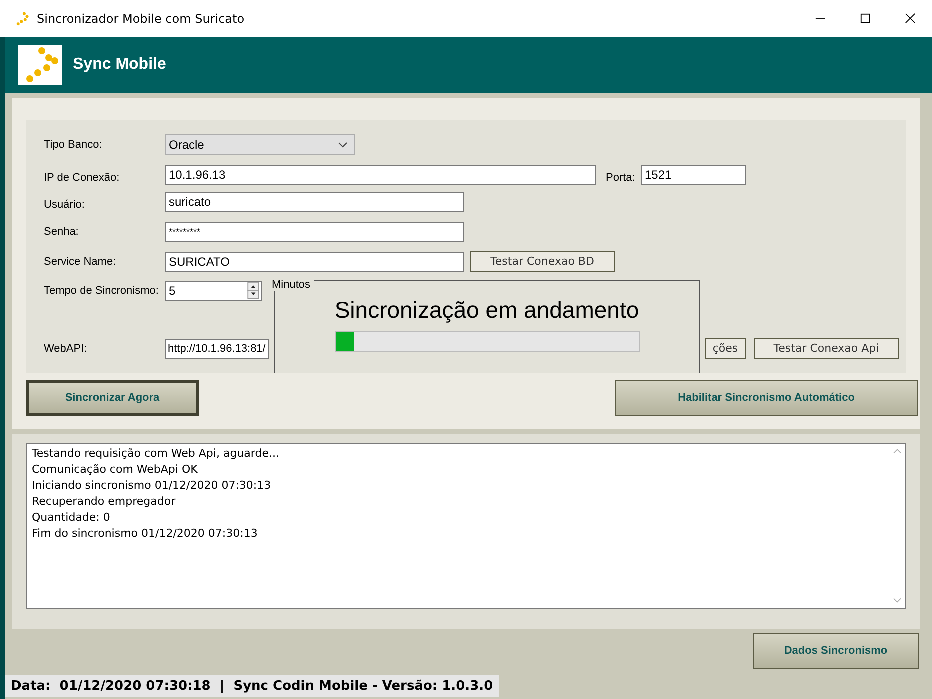 This screenshot has height=699, width=932. What do you see at coordinates (115, 470) in the screenshot?
I see `log-line: Comunicação com WebApi OK` at bounding box center [115, 470].